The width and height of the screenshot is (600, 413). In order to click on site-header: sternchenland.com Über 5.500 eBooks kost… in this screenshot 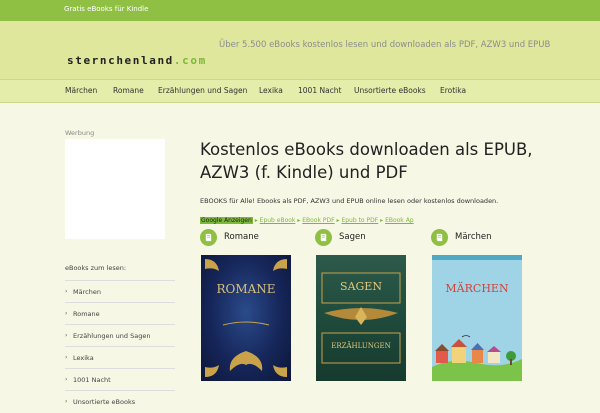, I will do `click(300, 50)`.